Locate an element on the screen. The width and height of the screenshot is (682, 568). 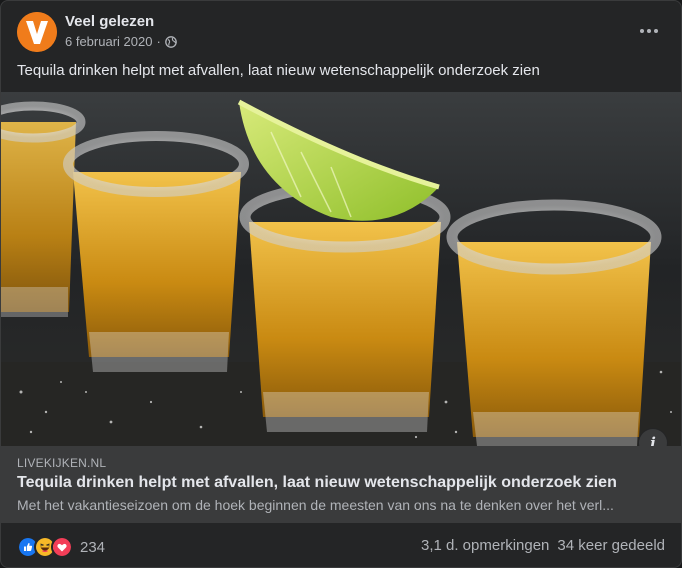
love-icon is located at coordinates (62, 547).